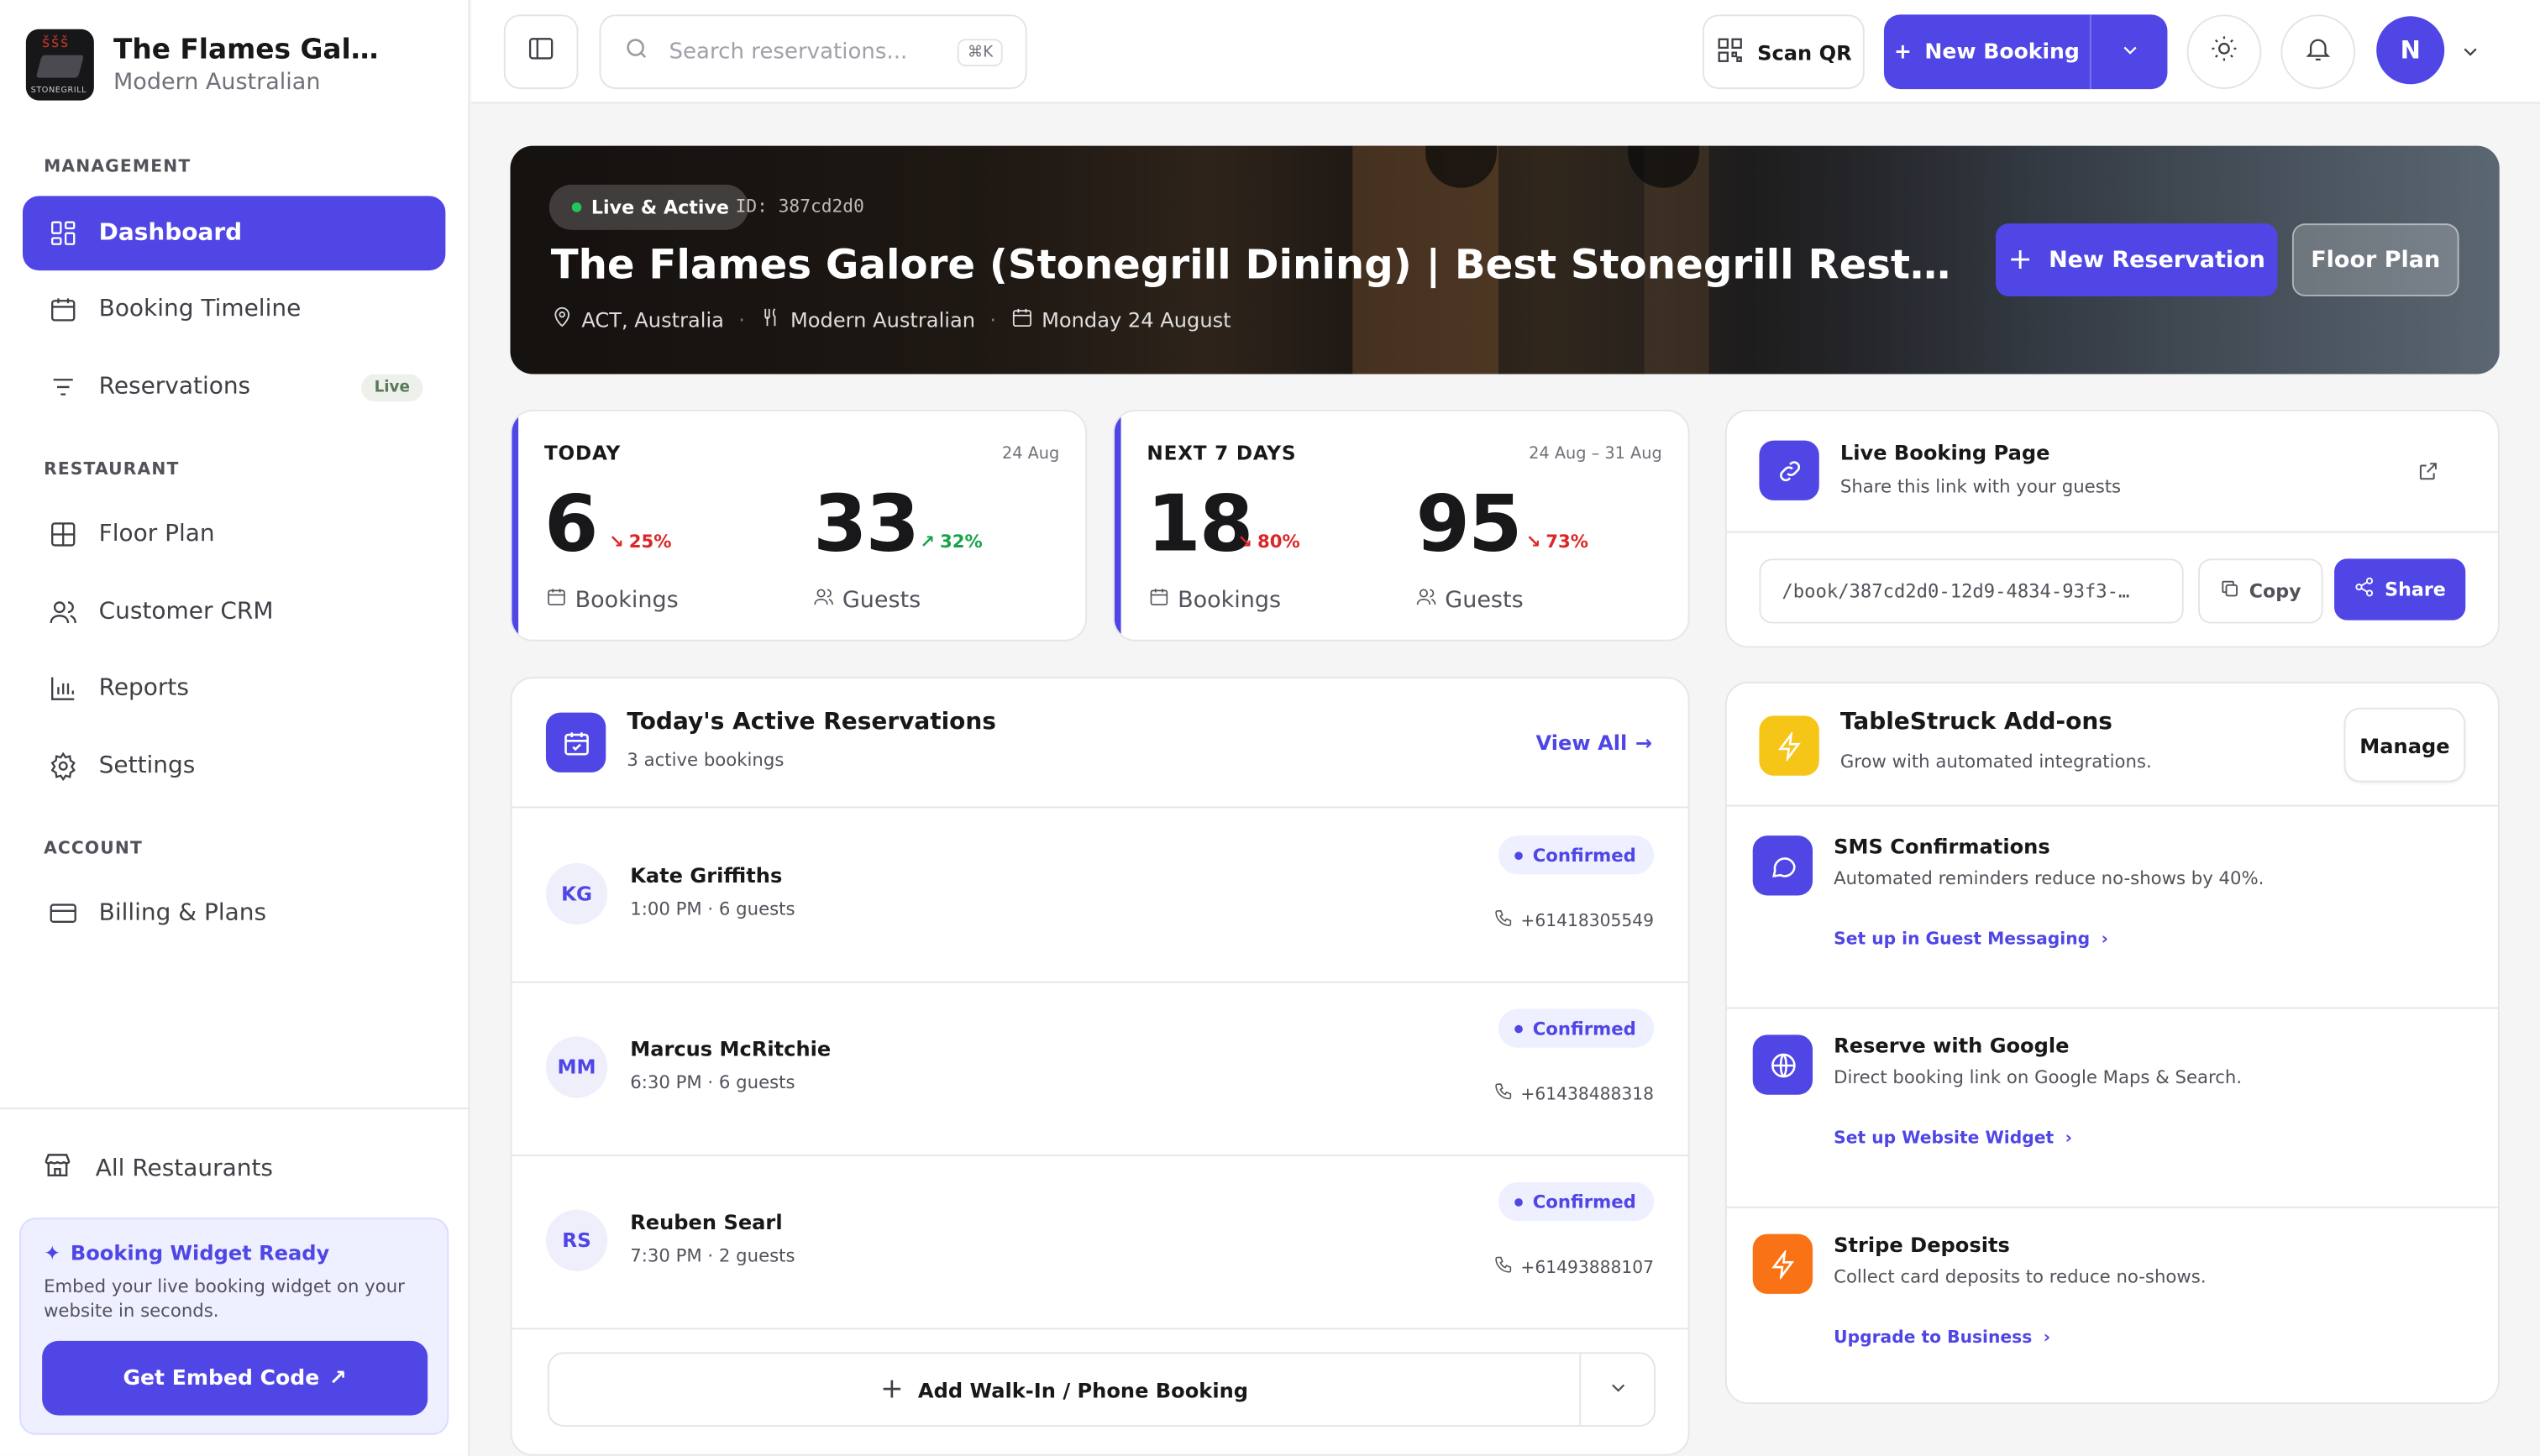 The height and width of the screenshot is (1456, 2540). What do you see at coordinates (1581, 742) in the screenshot?
I see `view-all-label: View All` at bounding box center [1581, 742].